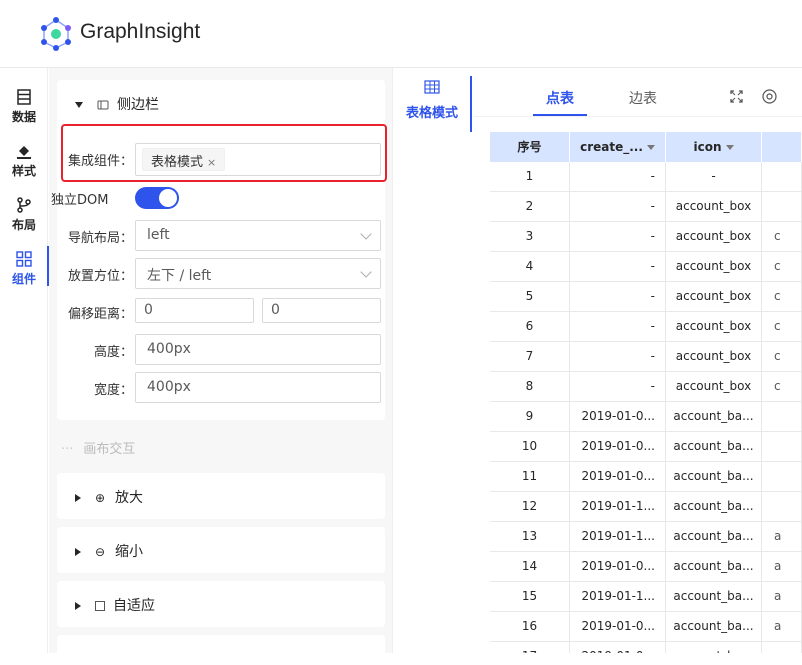  I want to click on graph-logo-icon, so click(56, 34).